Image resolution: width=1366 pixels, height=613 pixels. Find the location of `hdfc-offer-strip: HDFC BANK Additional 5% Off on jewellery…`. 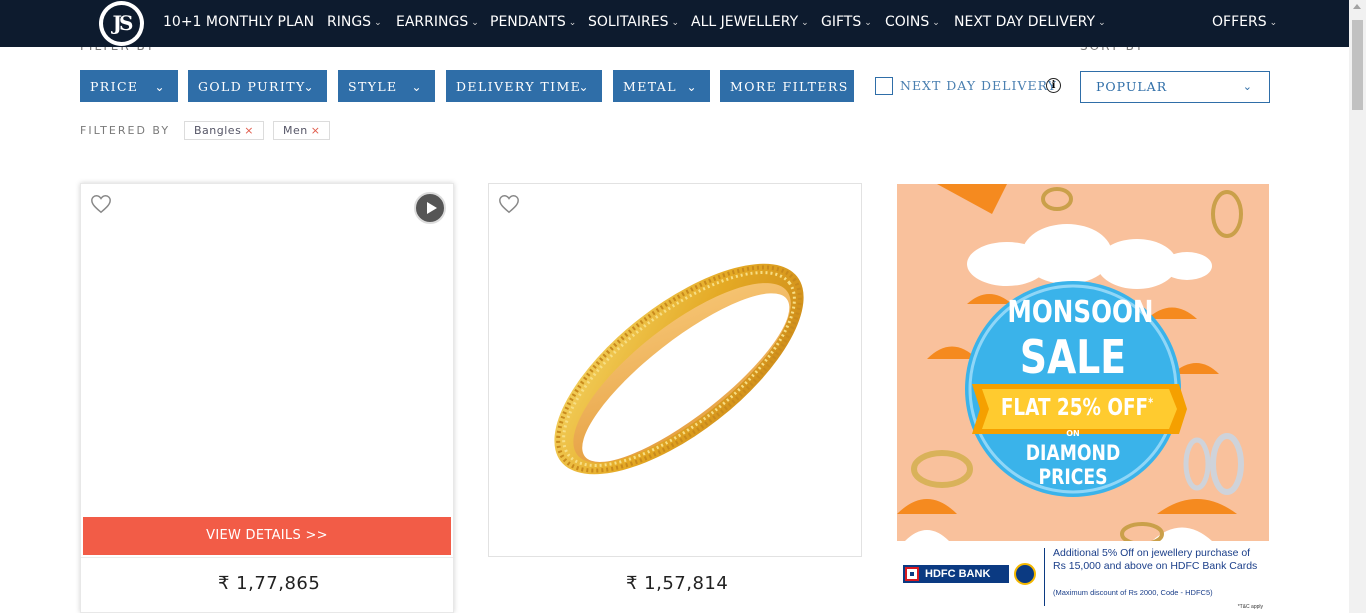

hdfc-offer-strip: HDFC BANK Additional 5% Off on jewellery… is located at coordinates (1083, 577).